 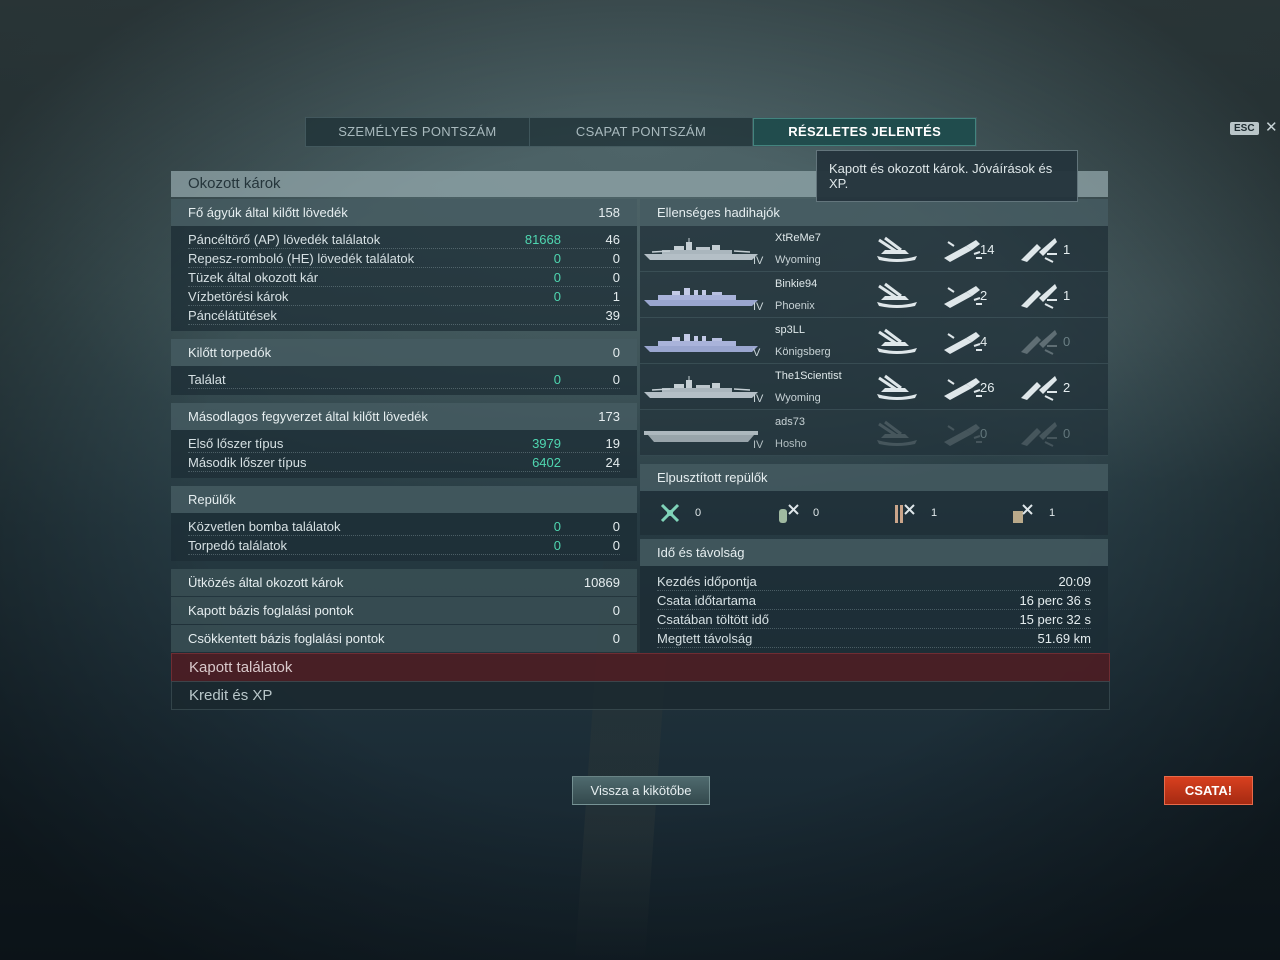 What do you see at coordinates (640, 695) in the screenshot?
I see `credits-xp-bar: Kredit és XP` at bounding box center [640, 695].